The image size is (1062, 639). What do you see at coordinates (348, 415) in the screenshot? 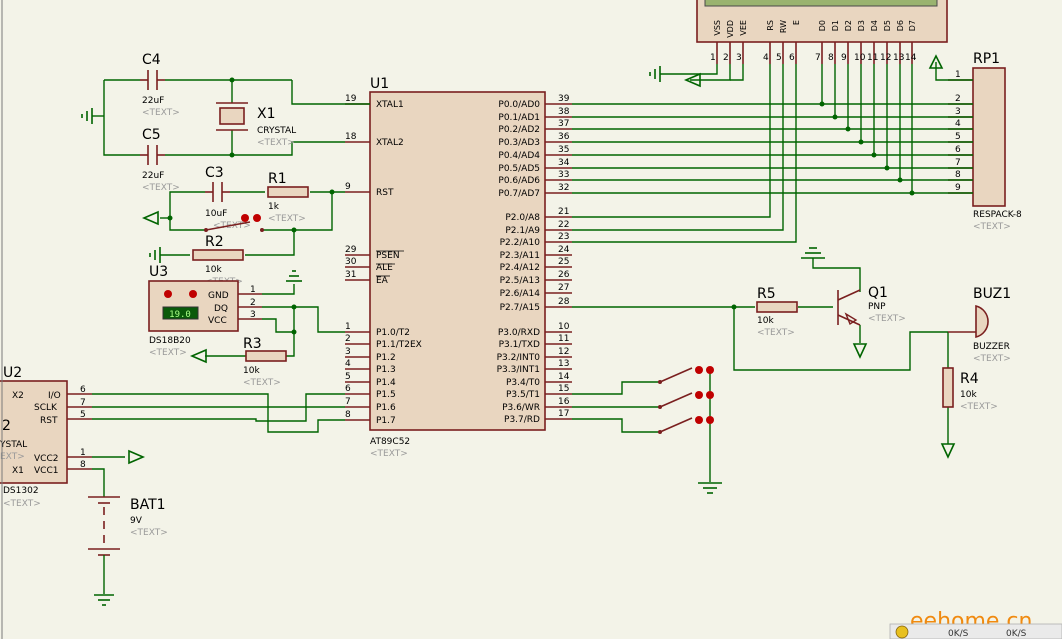
I see `u1-left-pin-number: 8` at bounding box center [348, 415].